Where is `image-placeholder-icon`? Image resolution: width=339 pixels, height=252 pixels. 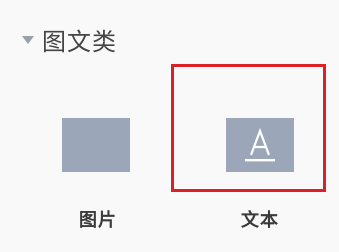
image-placeholder-icon is located at coordinates (96, 145).